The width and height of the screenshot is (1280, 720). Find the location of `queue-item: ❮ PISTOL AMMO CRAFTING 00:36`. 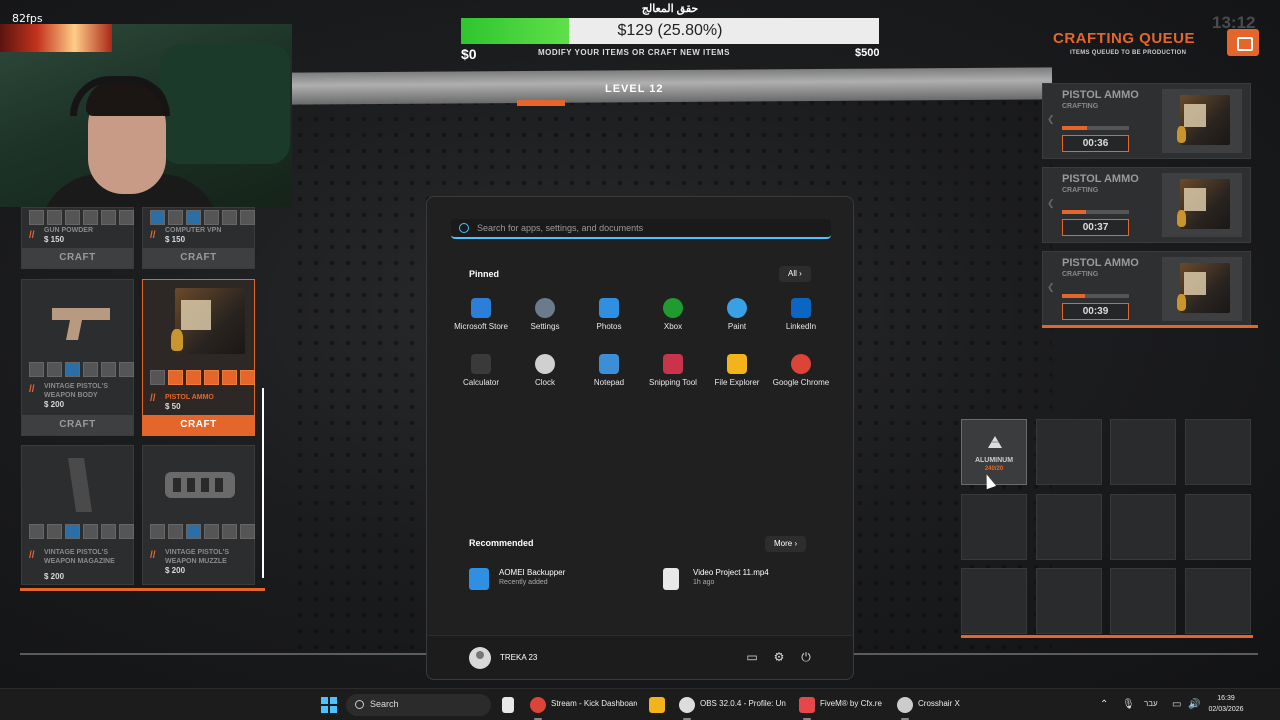

queue-item: ❮ PISTOL AMMO CRAFTING 00:36 is located at coordinates (1146, 121).